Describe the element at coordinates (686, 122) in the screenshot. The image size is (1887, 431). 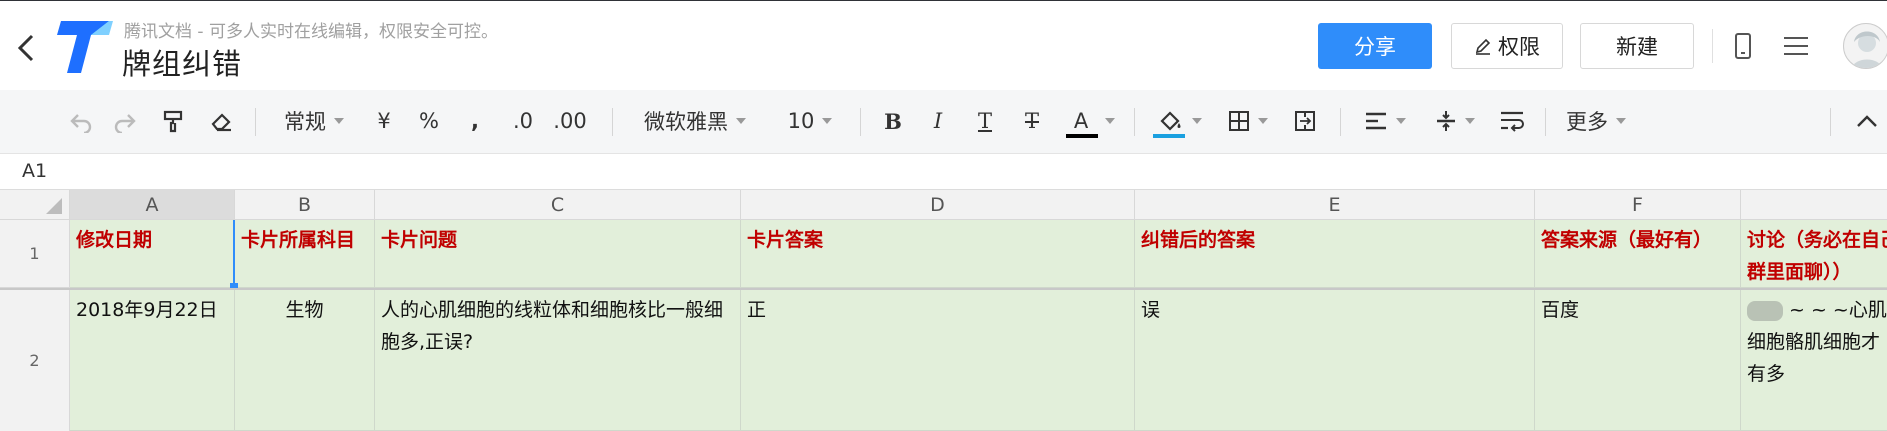
I see `font-family-label: 微软雅黑` at that location.